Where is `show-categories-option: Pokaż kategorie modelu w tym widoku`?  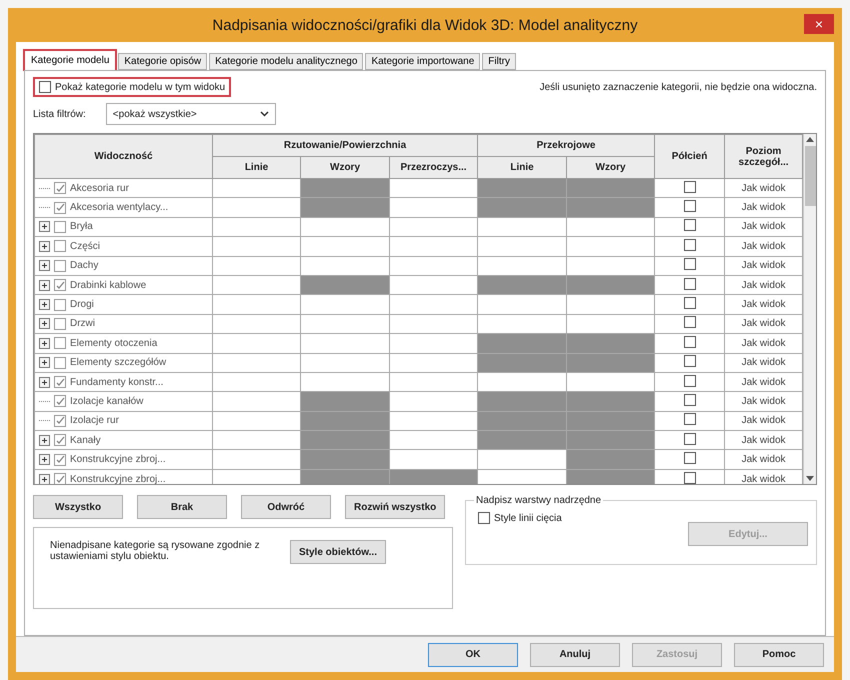 show-categories-option: Pokaż kategorie modelu w tym widoku is located at coordinates (132, 87).